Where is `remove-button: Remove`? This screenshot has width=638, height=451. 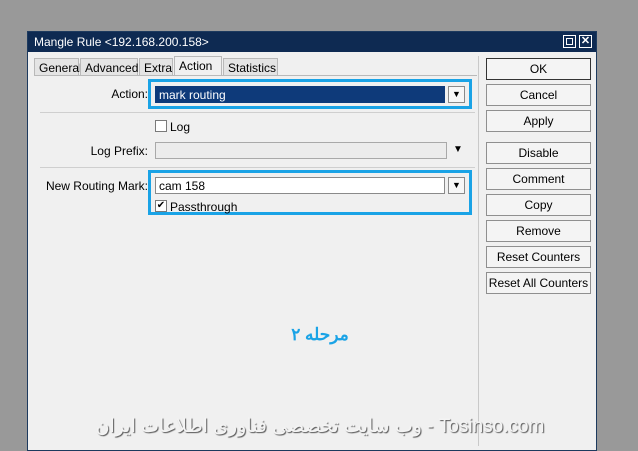 remove-button: Remove is located at coordinates (538, 231).